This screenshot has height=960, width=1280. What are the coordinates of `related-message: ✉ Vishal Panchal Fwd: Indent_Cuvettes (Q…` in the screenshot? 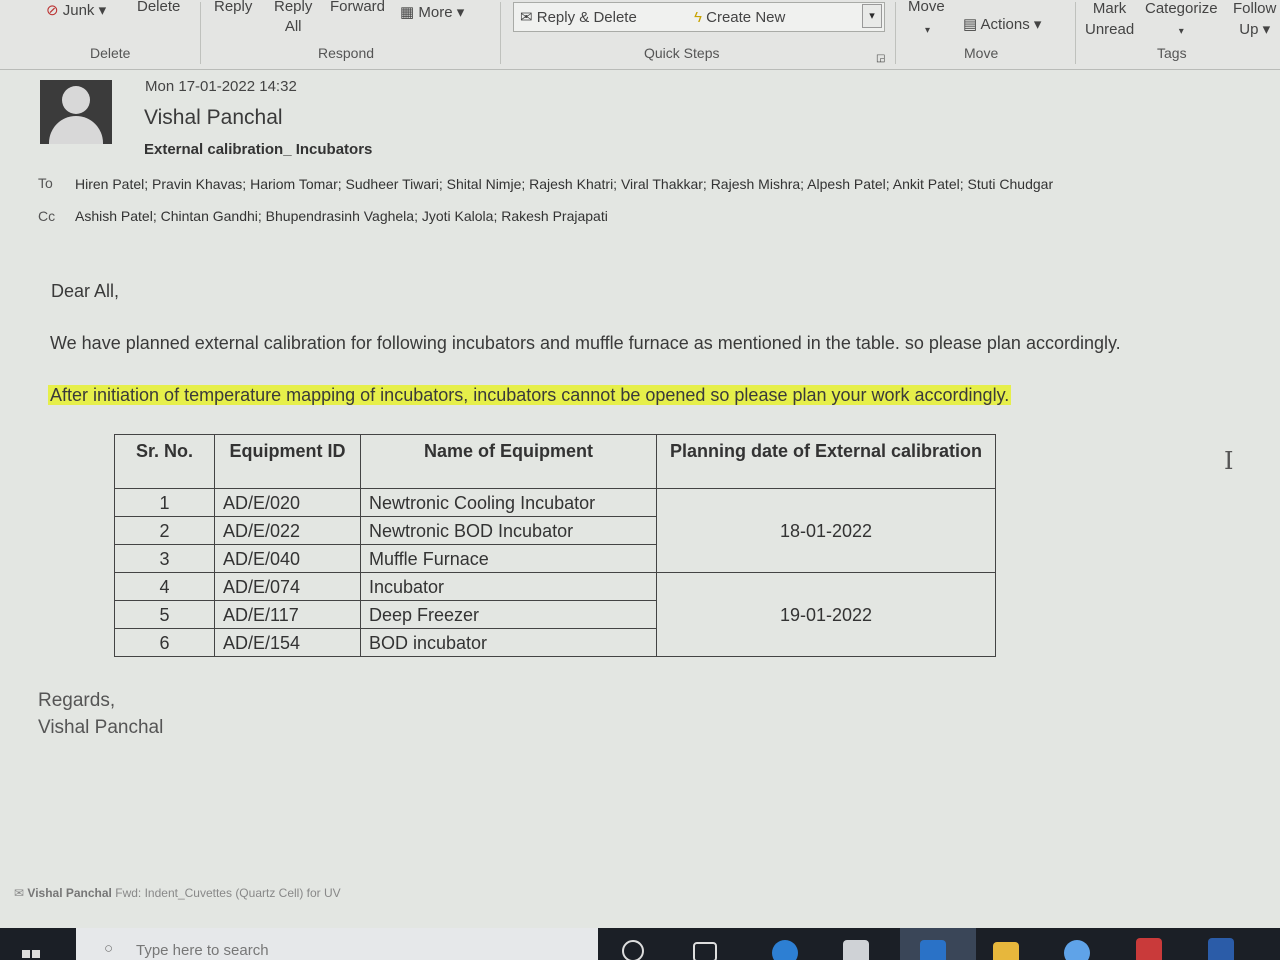 It's located at (177, 893).